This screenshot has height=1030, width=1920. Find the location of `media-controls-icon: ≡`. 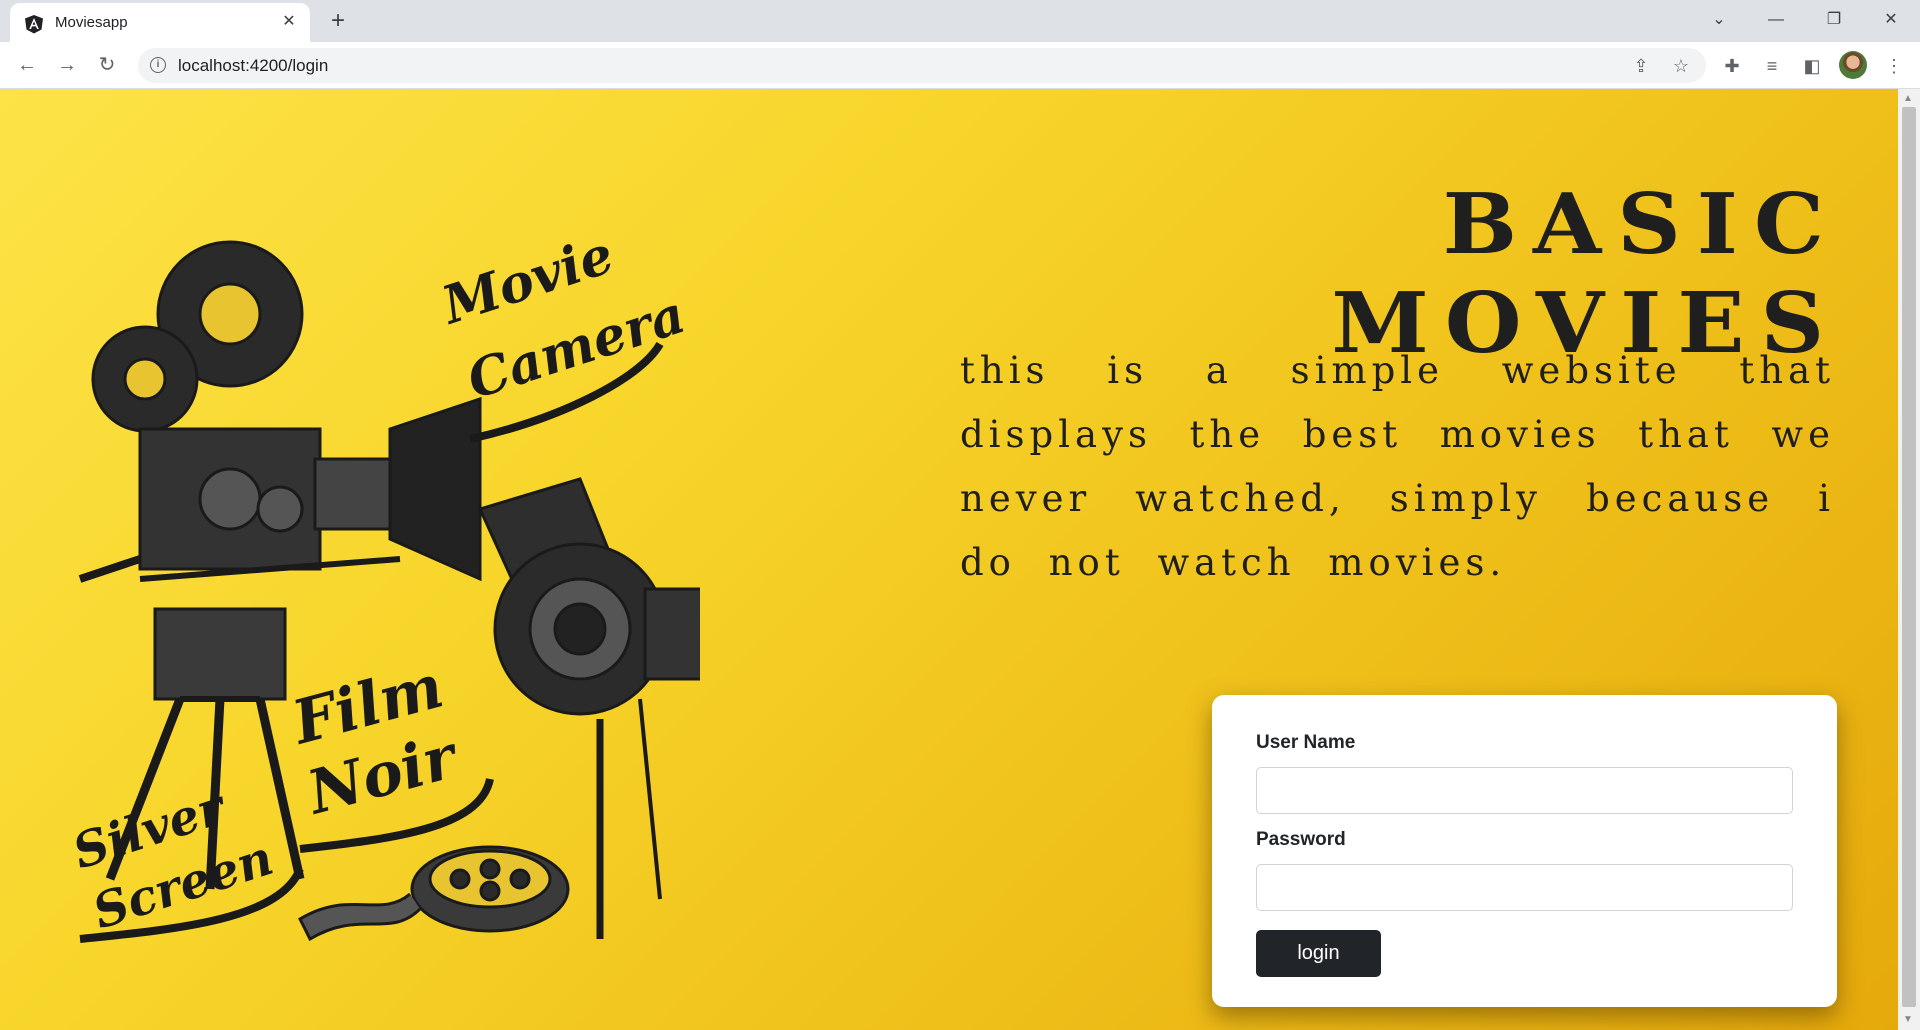

media-controls-icon: ≡ is located at coordinates (1772, 67).